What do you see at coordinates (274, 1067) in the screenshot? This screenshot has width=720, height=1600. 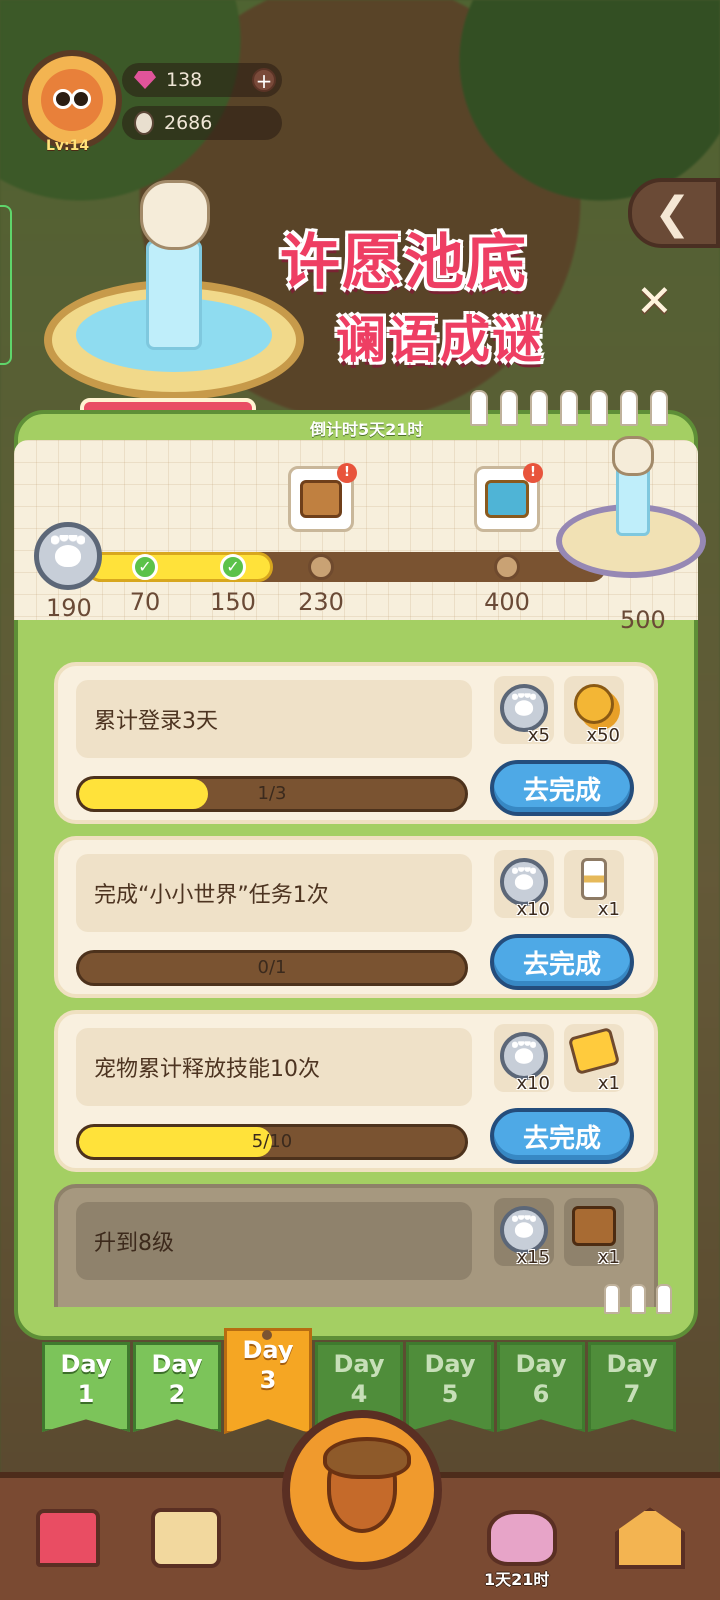 I see `task-name: 宠物累计释放技能10次` at bounding box center [274, 1067].